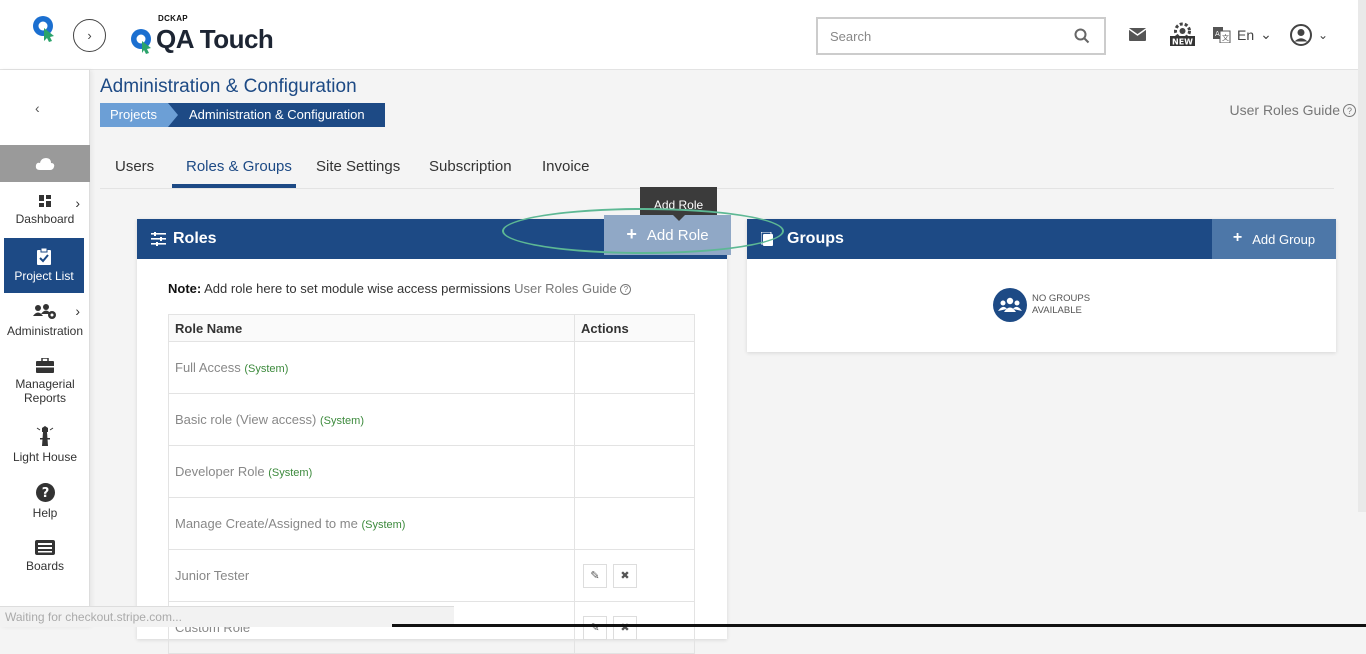 This screenshot has height=654, width=1366. I want to click on help-icon: ?, so click(45, 492).